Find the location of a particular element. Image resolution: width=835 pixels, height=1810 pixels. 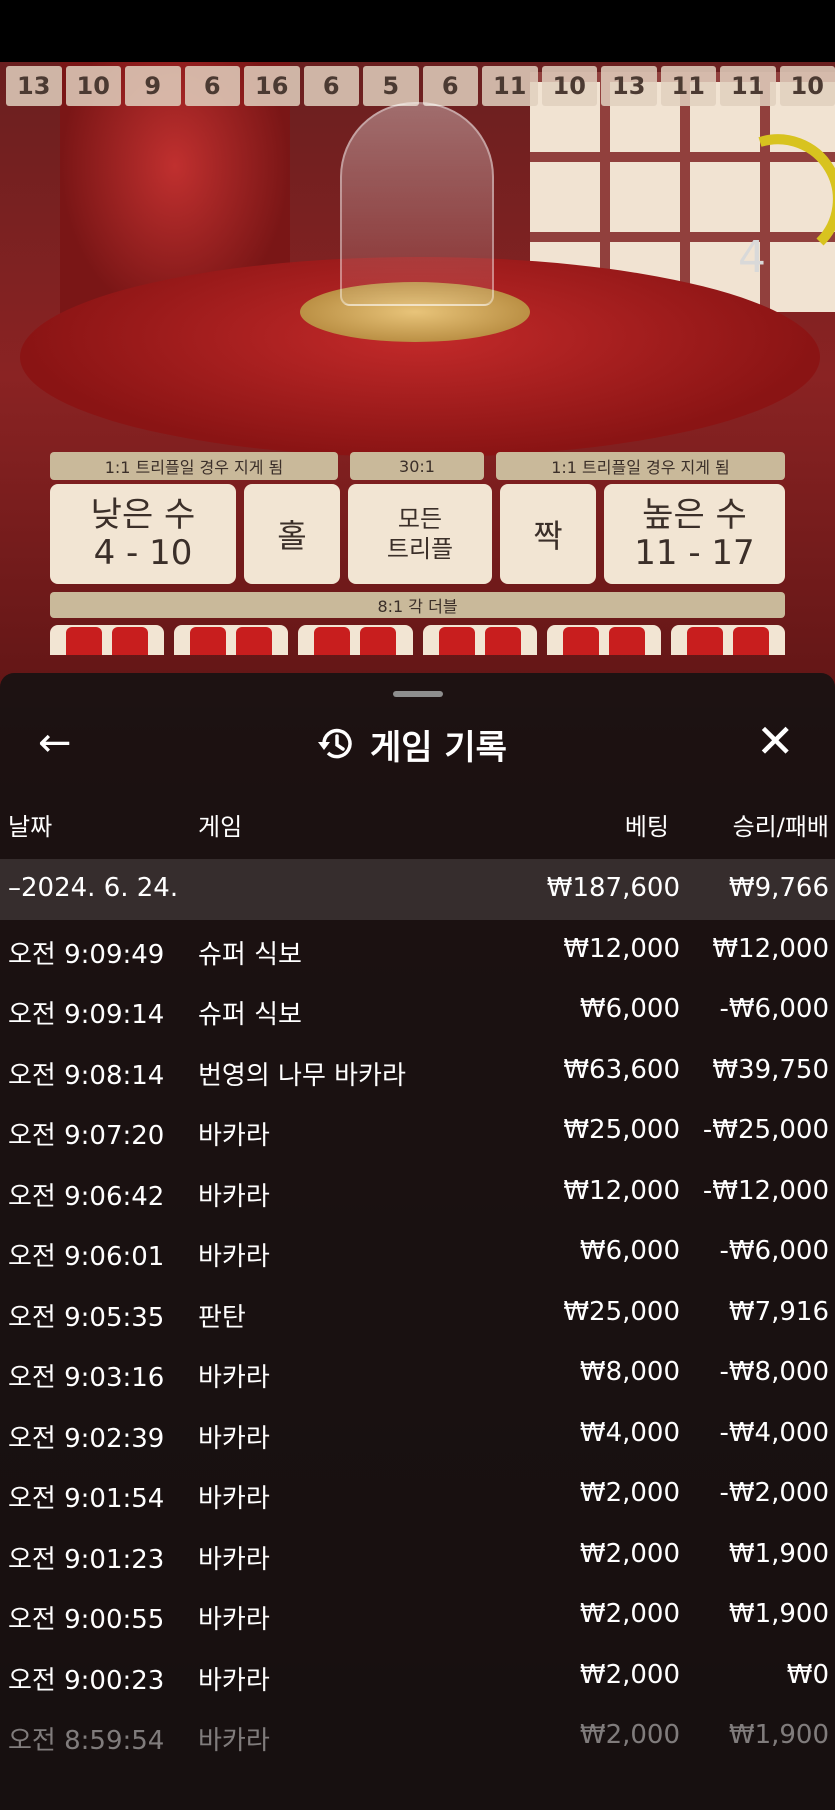

payout-banner-right: 1:1 트리플일 경우 지게 됨 is located at coordinates (640, 466).